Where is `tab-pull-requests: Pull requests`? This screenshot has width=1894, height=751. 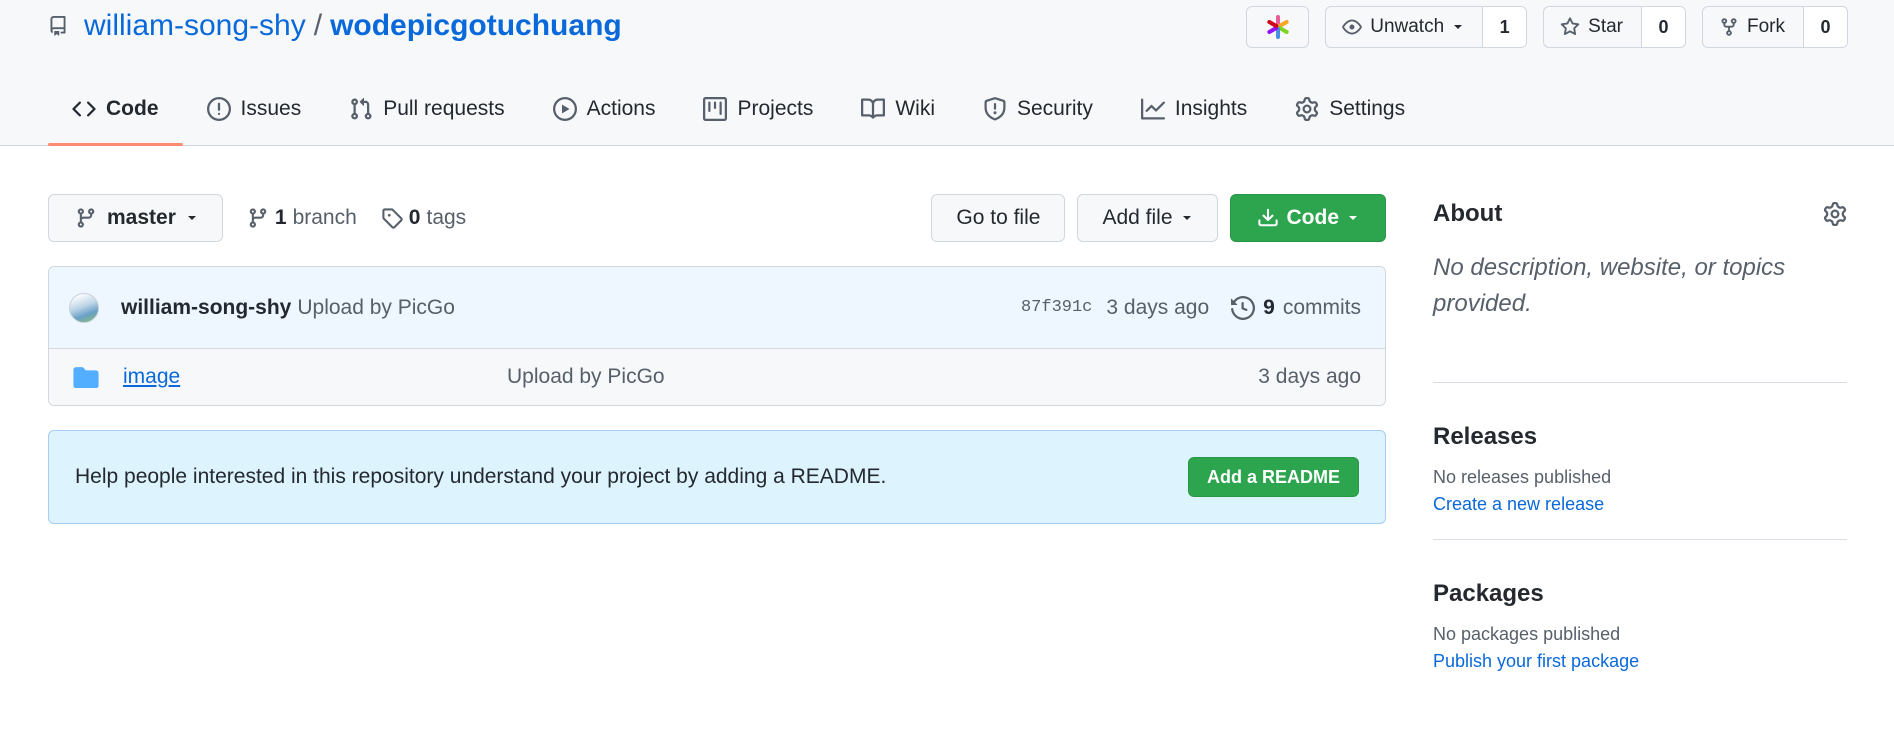 tab-pull-requests: Pull requests is located at coordinates (426, 109).